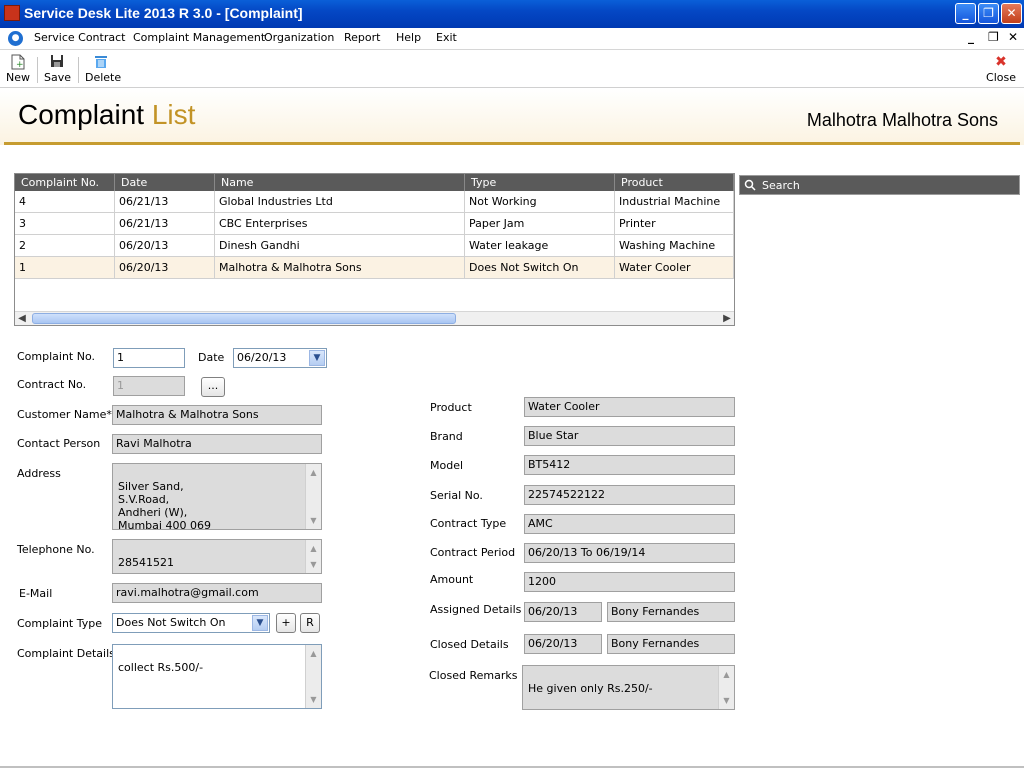 This screenshot has height=768, width=1024. What do you see at coordinates (563, 644) in the screenshot?
I see `closed-date-field: 06/20/13` at bounding box center [563, 644].